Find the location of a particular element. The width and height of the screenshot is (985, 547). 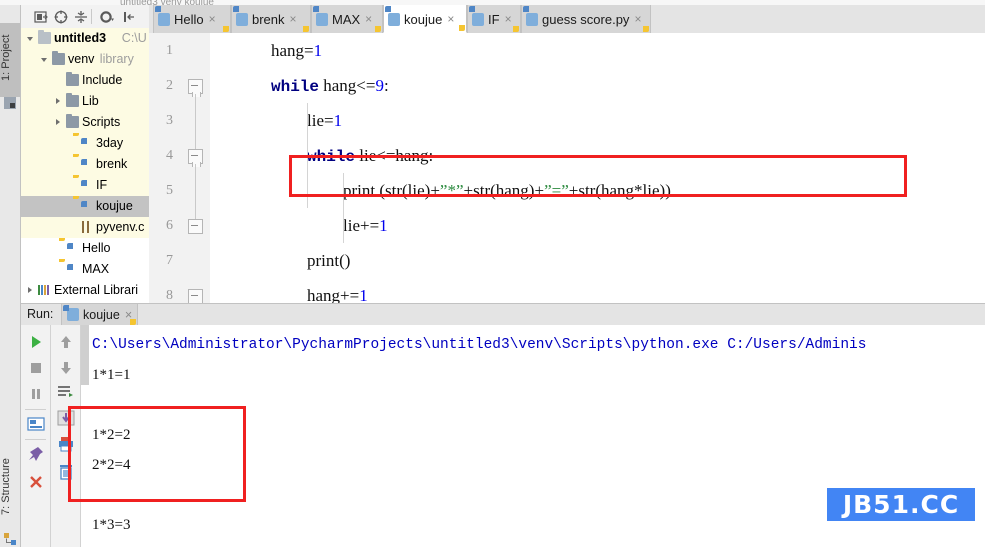

tree-item-label: untitled3 is located at coordinates (80, 38).